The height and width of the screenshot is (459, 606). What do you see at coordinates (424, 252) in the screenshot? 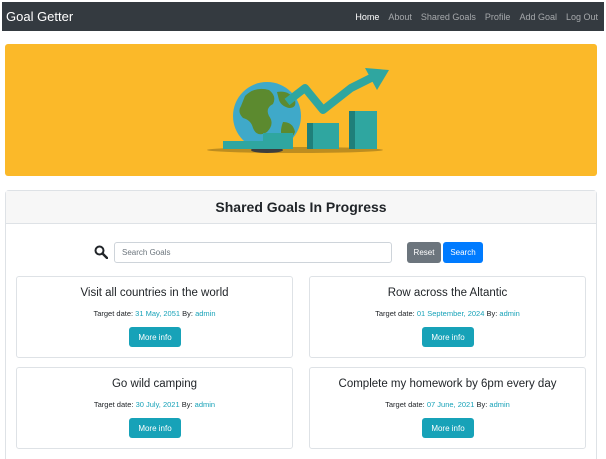
I see `reset-button: Reset` at bounding box center [424, 252].